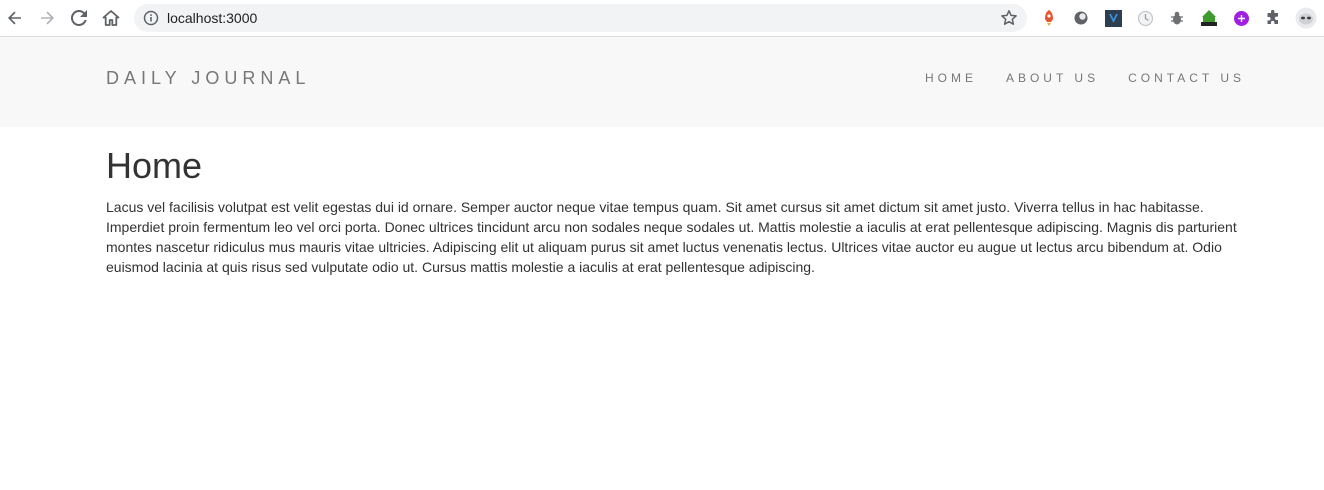 The image size is (1324, 490). I want to click on brand-link: DAILY JOURNAL, so click(208, 78).